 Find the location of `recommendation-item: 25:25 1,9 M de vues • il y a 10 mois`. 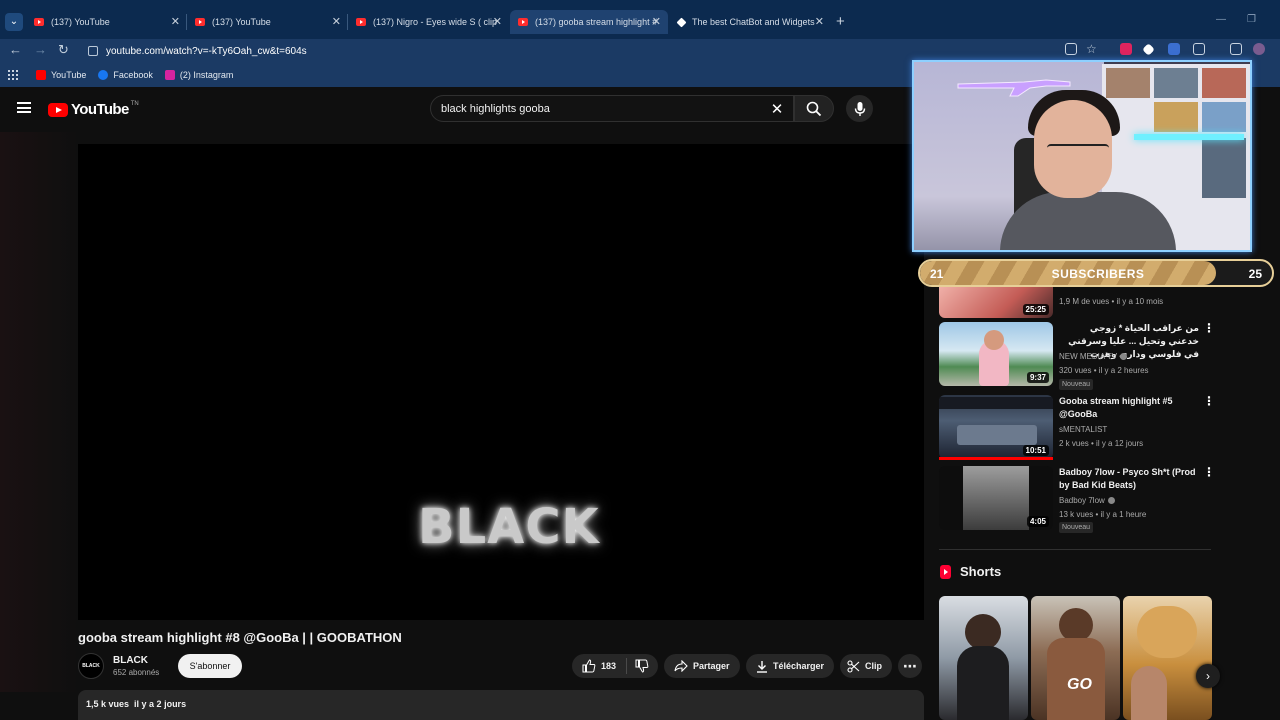

recommendation-item: 25:25 1,9 M de vues • il y a 10 mois is located at coordinates (1077, 303).